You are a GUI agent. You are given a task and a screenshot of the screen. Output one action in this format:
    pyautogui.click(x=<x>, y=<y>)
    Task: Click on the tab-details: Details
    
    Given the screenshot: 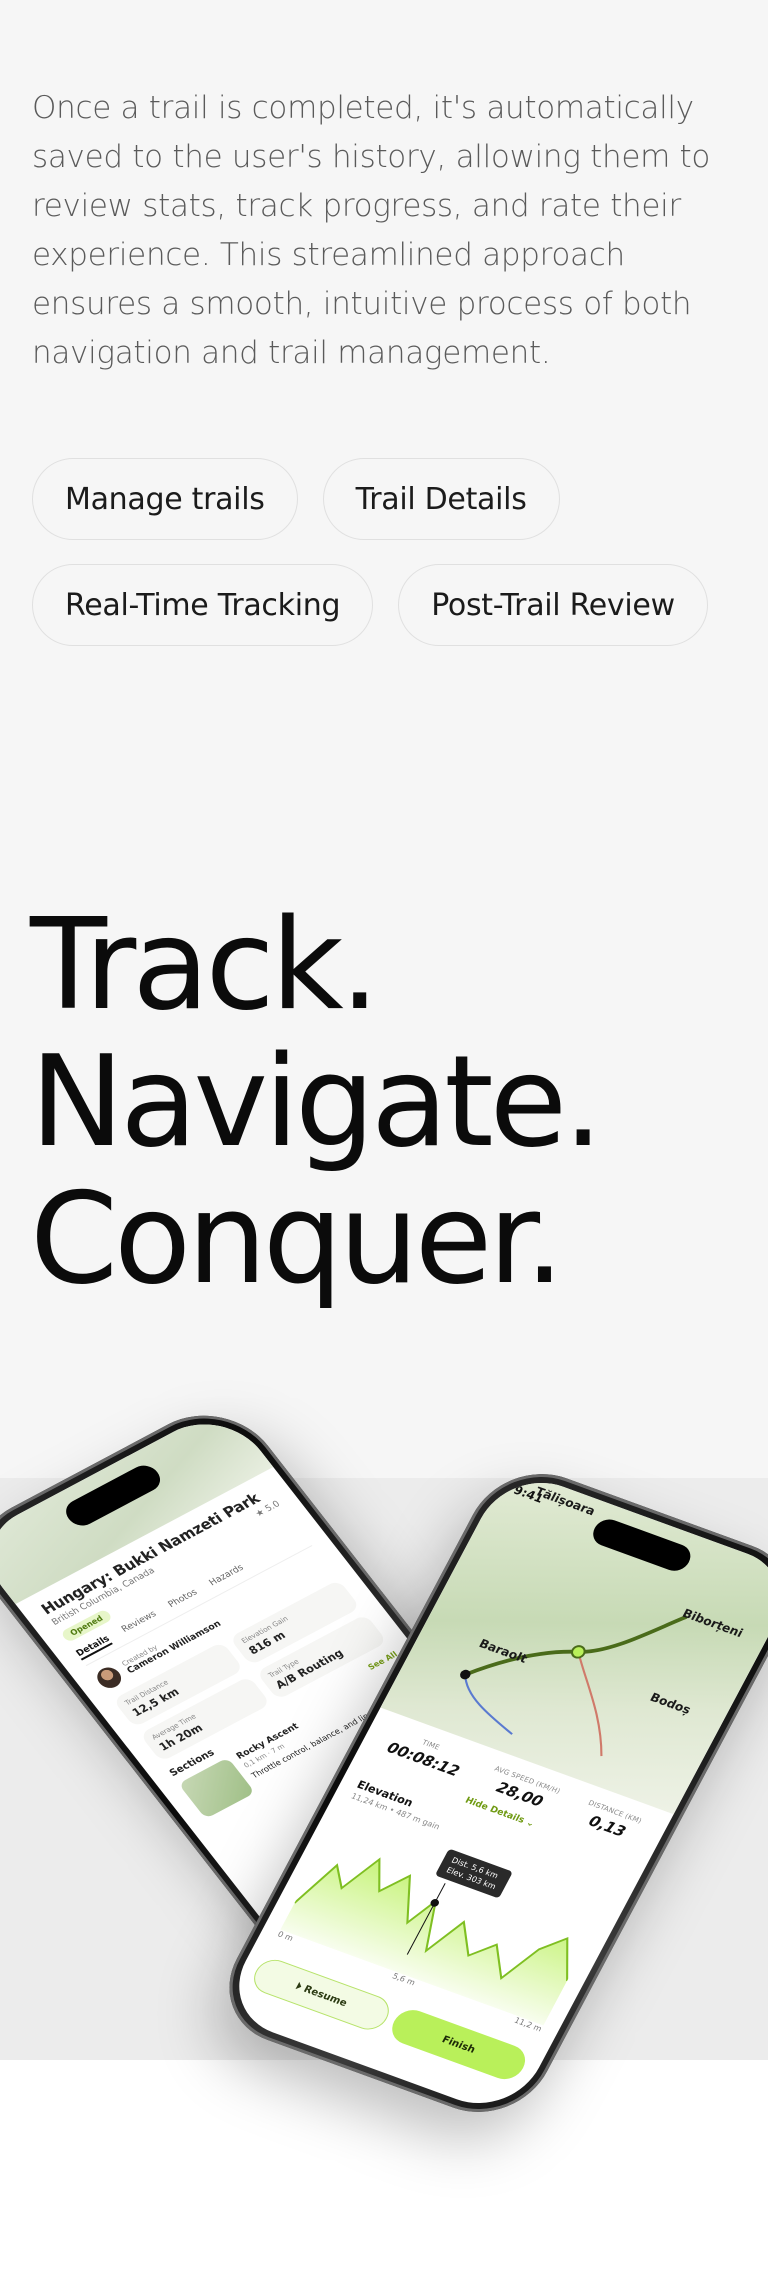 What is the action you would take?
    pyautogui.click(x=94, y=1647)
    